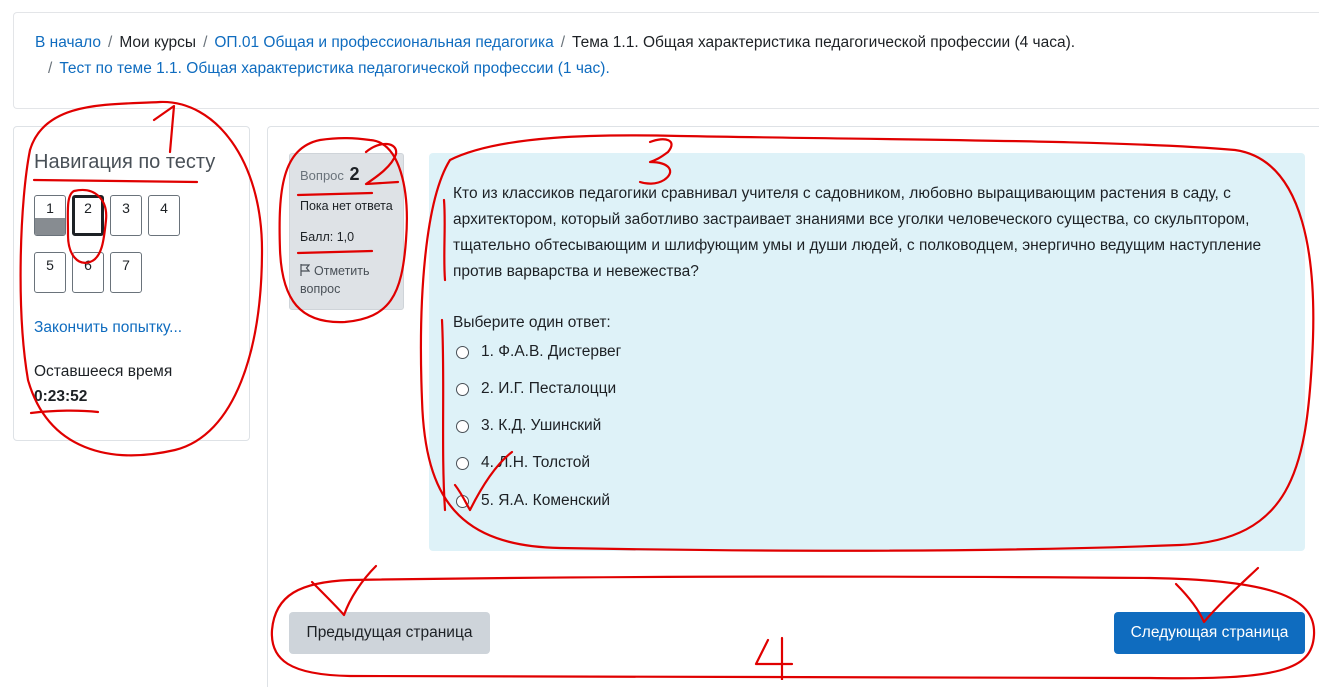  What do you see at coordinates (536, 462) in the screenshot?
I see `answer-label: 4. Л.Н. Толстой` at bounding box center [536, 462].